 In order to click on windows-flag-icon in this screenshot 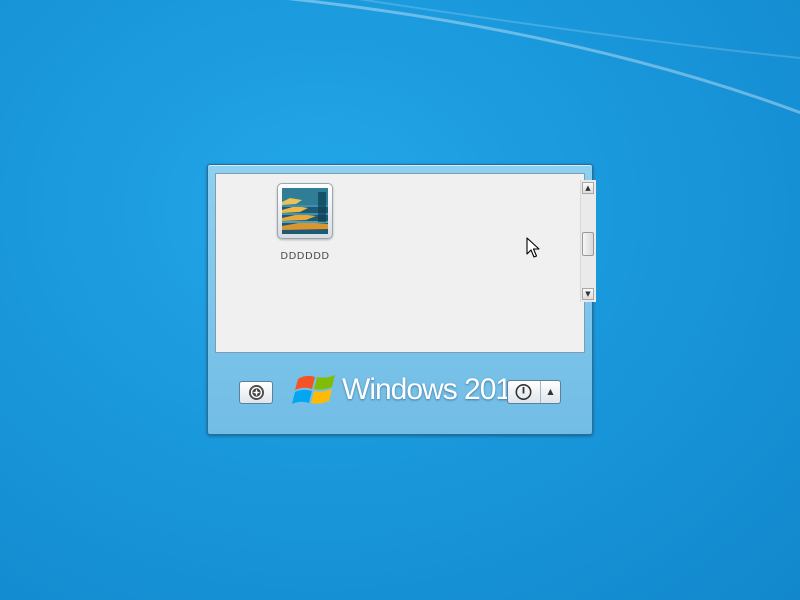, I will do `click(313, 389)`.